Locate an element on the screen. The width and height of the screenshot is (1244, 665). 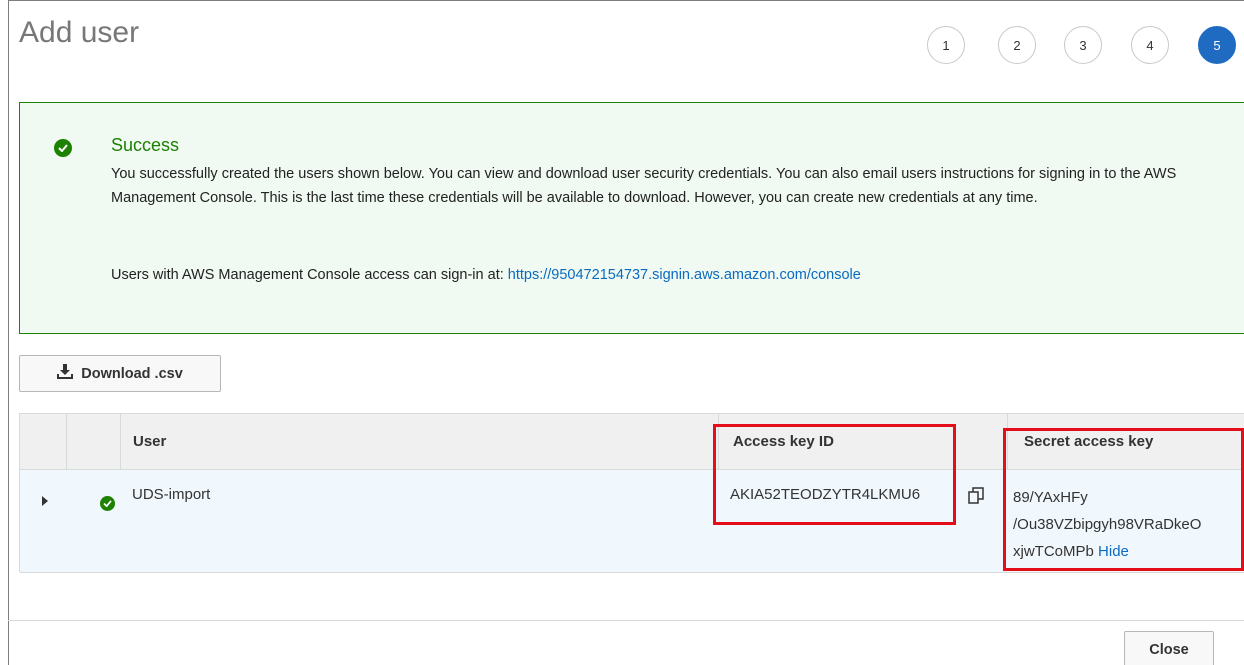
header-status-col is located at coordinates (93, 442).